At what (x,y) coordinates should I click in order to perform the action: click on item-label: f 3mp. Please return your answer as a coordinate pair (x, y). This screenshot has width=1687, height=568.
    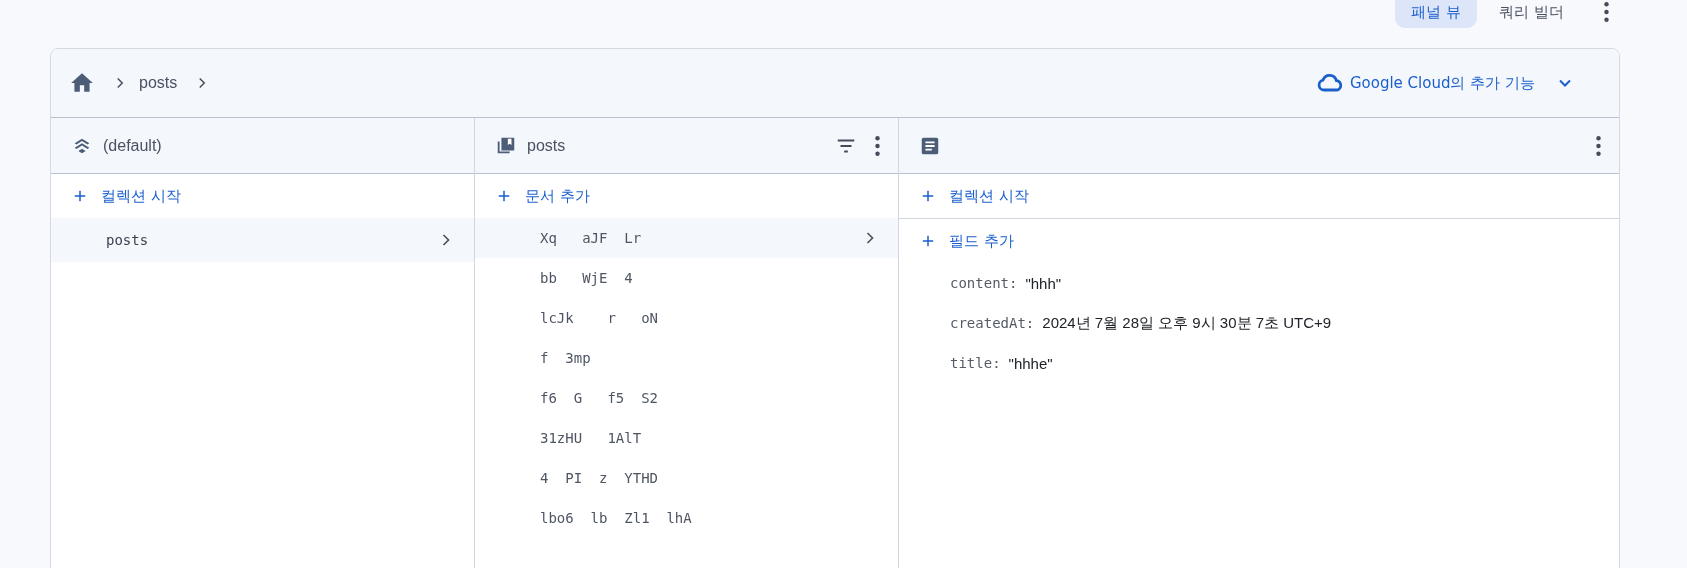
    Looking at the image, I should click on (565, 358).